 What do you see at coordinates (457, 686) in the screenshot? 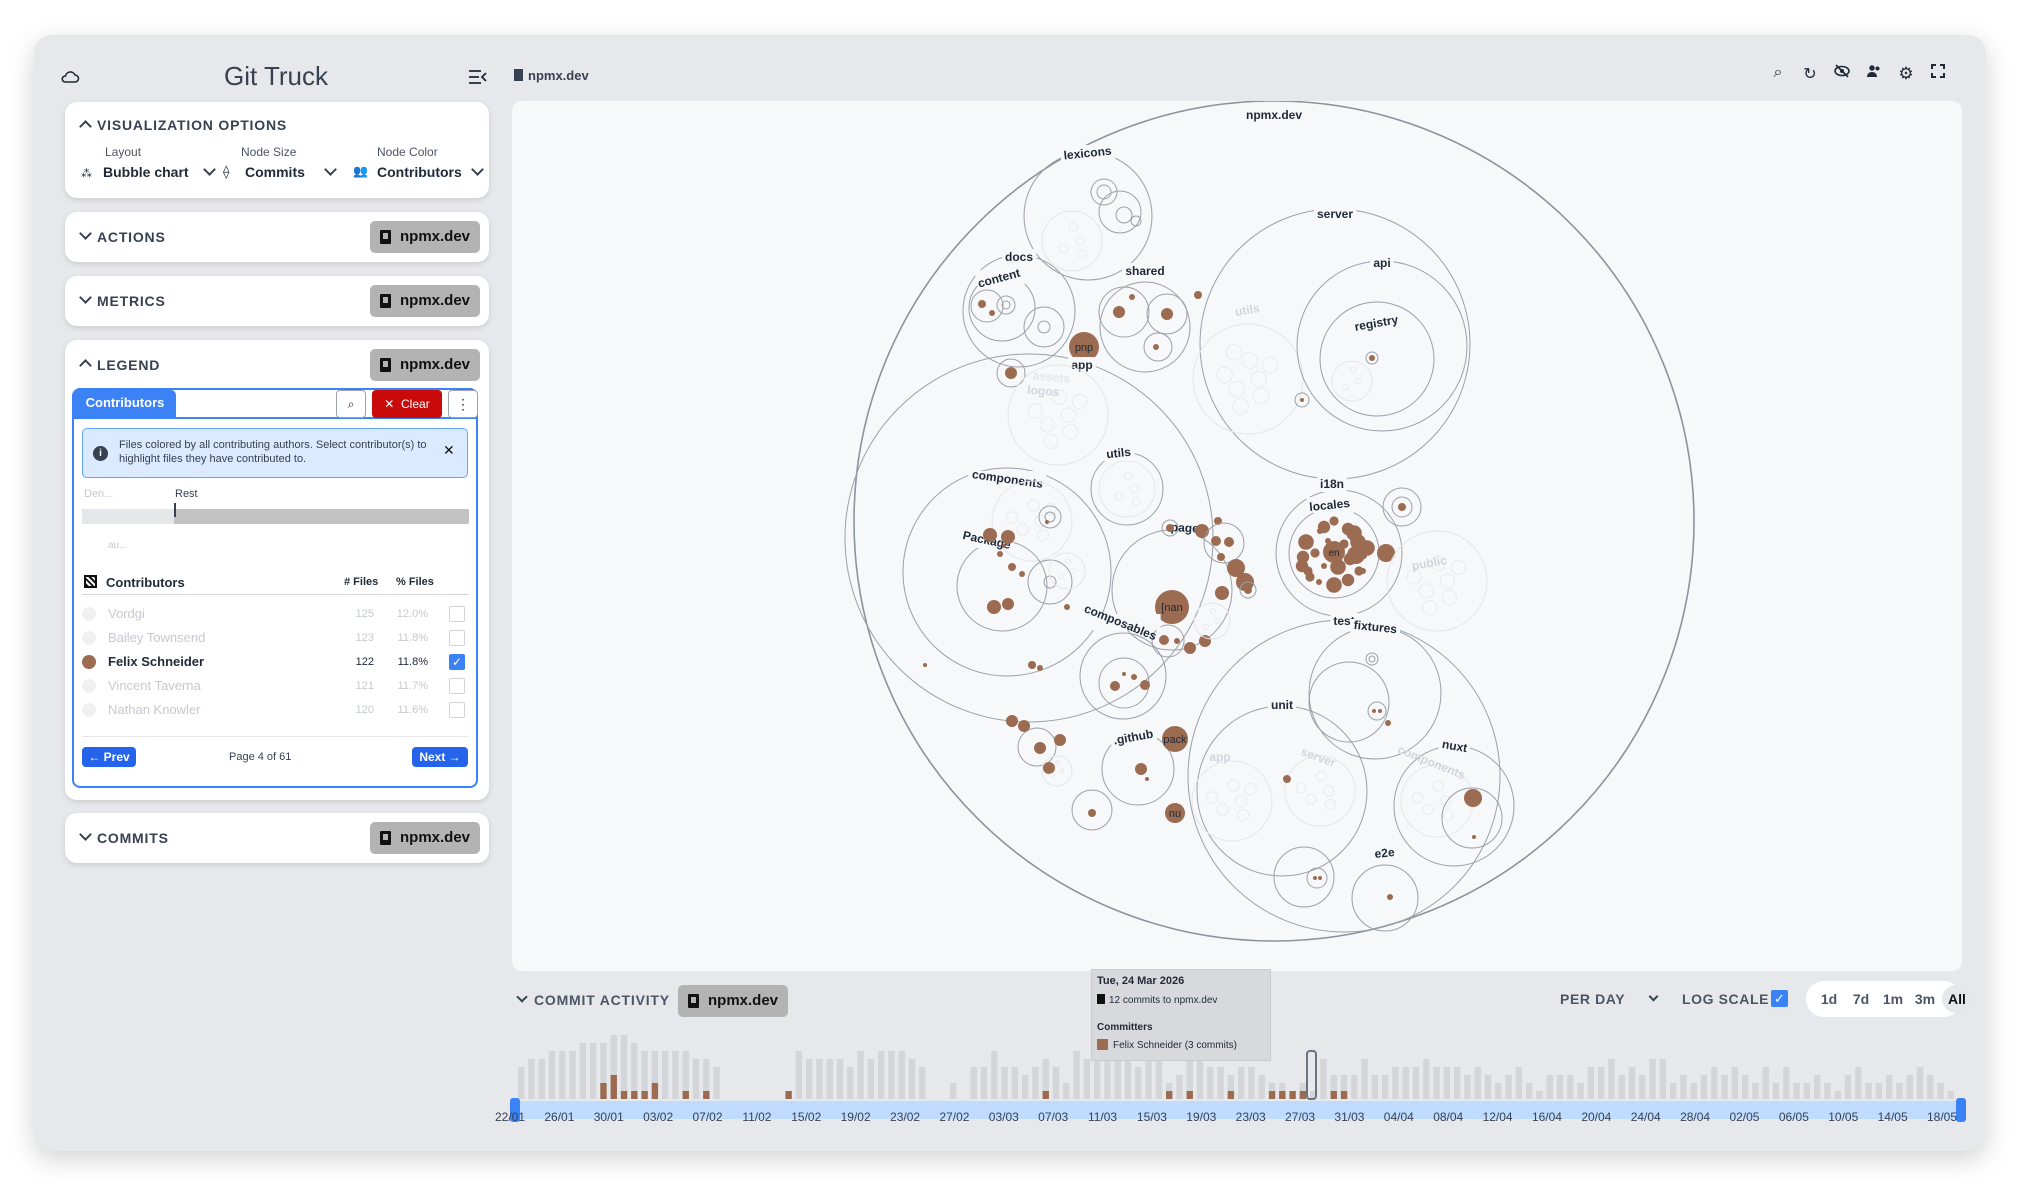
I see `contributor-checkbox` at bounding box center [457, 686].